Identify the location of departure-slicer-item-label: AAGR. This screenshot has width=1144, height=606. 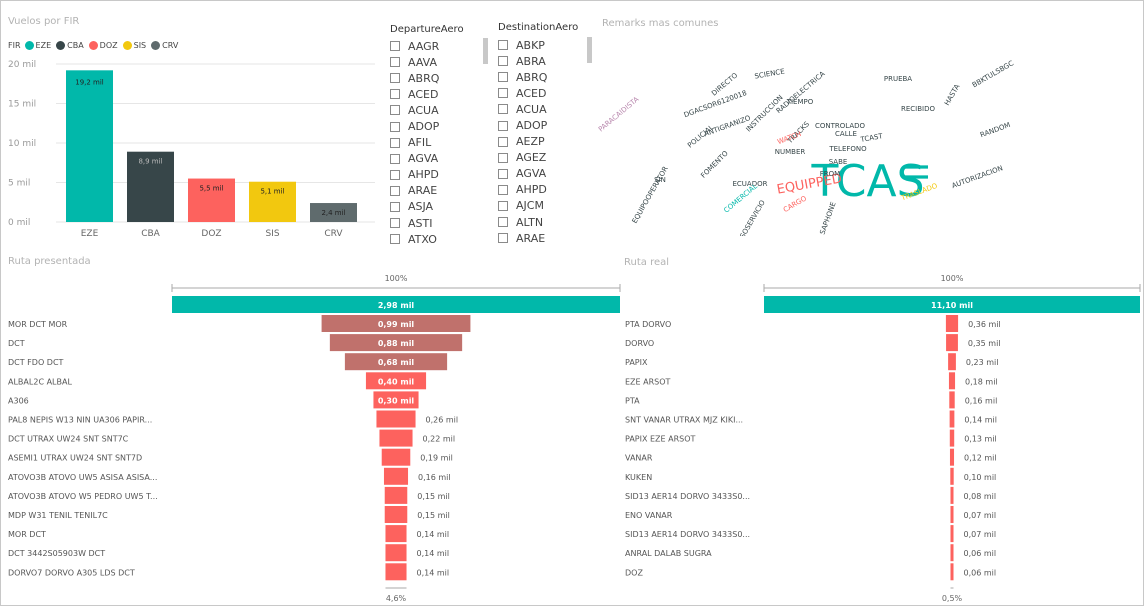
(424, 46).